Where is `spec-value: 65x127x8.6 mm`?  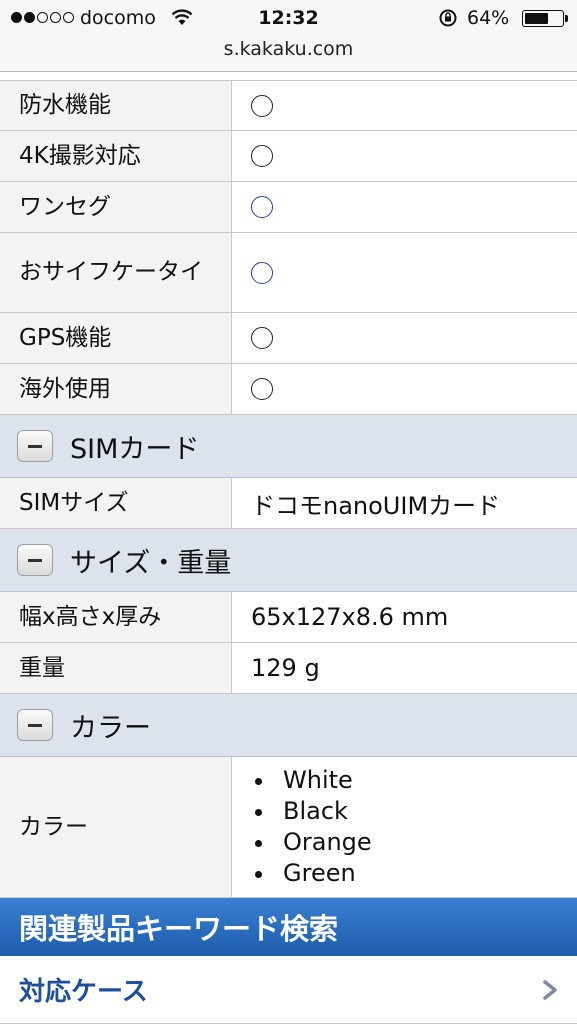 spec-value: 65x127x8.6 mm is located at coordinates (350, 617).